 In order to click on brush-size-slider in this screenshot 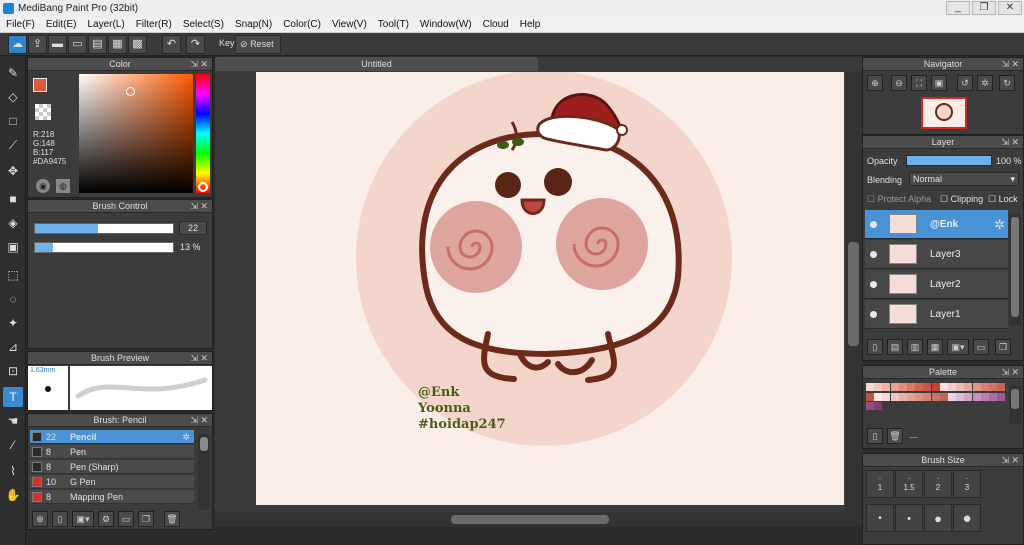, I will do `click(104, 228)`.